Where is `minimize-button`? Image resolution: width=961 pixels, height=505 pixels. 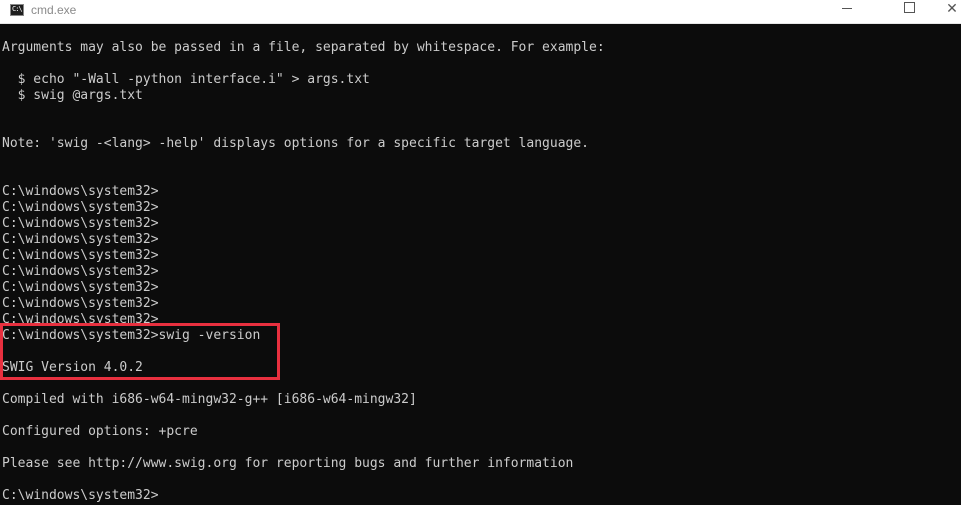
minimize-button is located at coordinates (847, 11).